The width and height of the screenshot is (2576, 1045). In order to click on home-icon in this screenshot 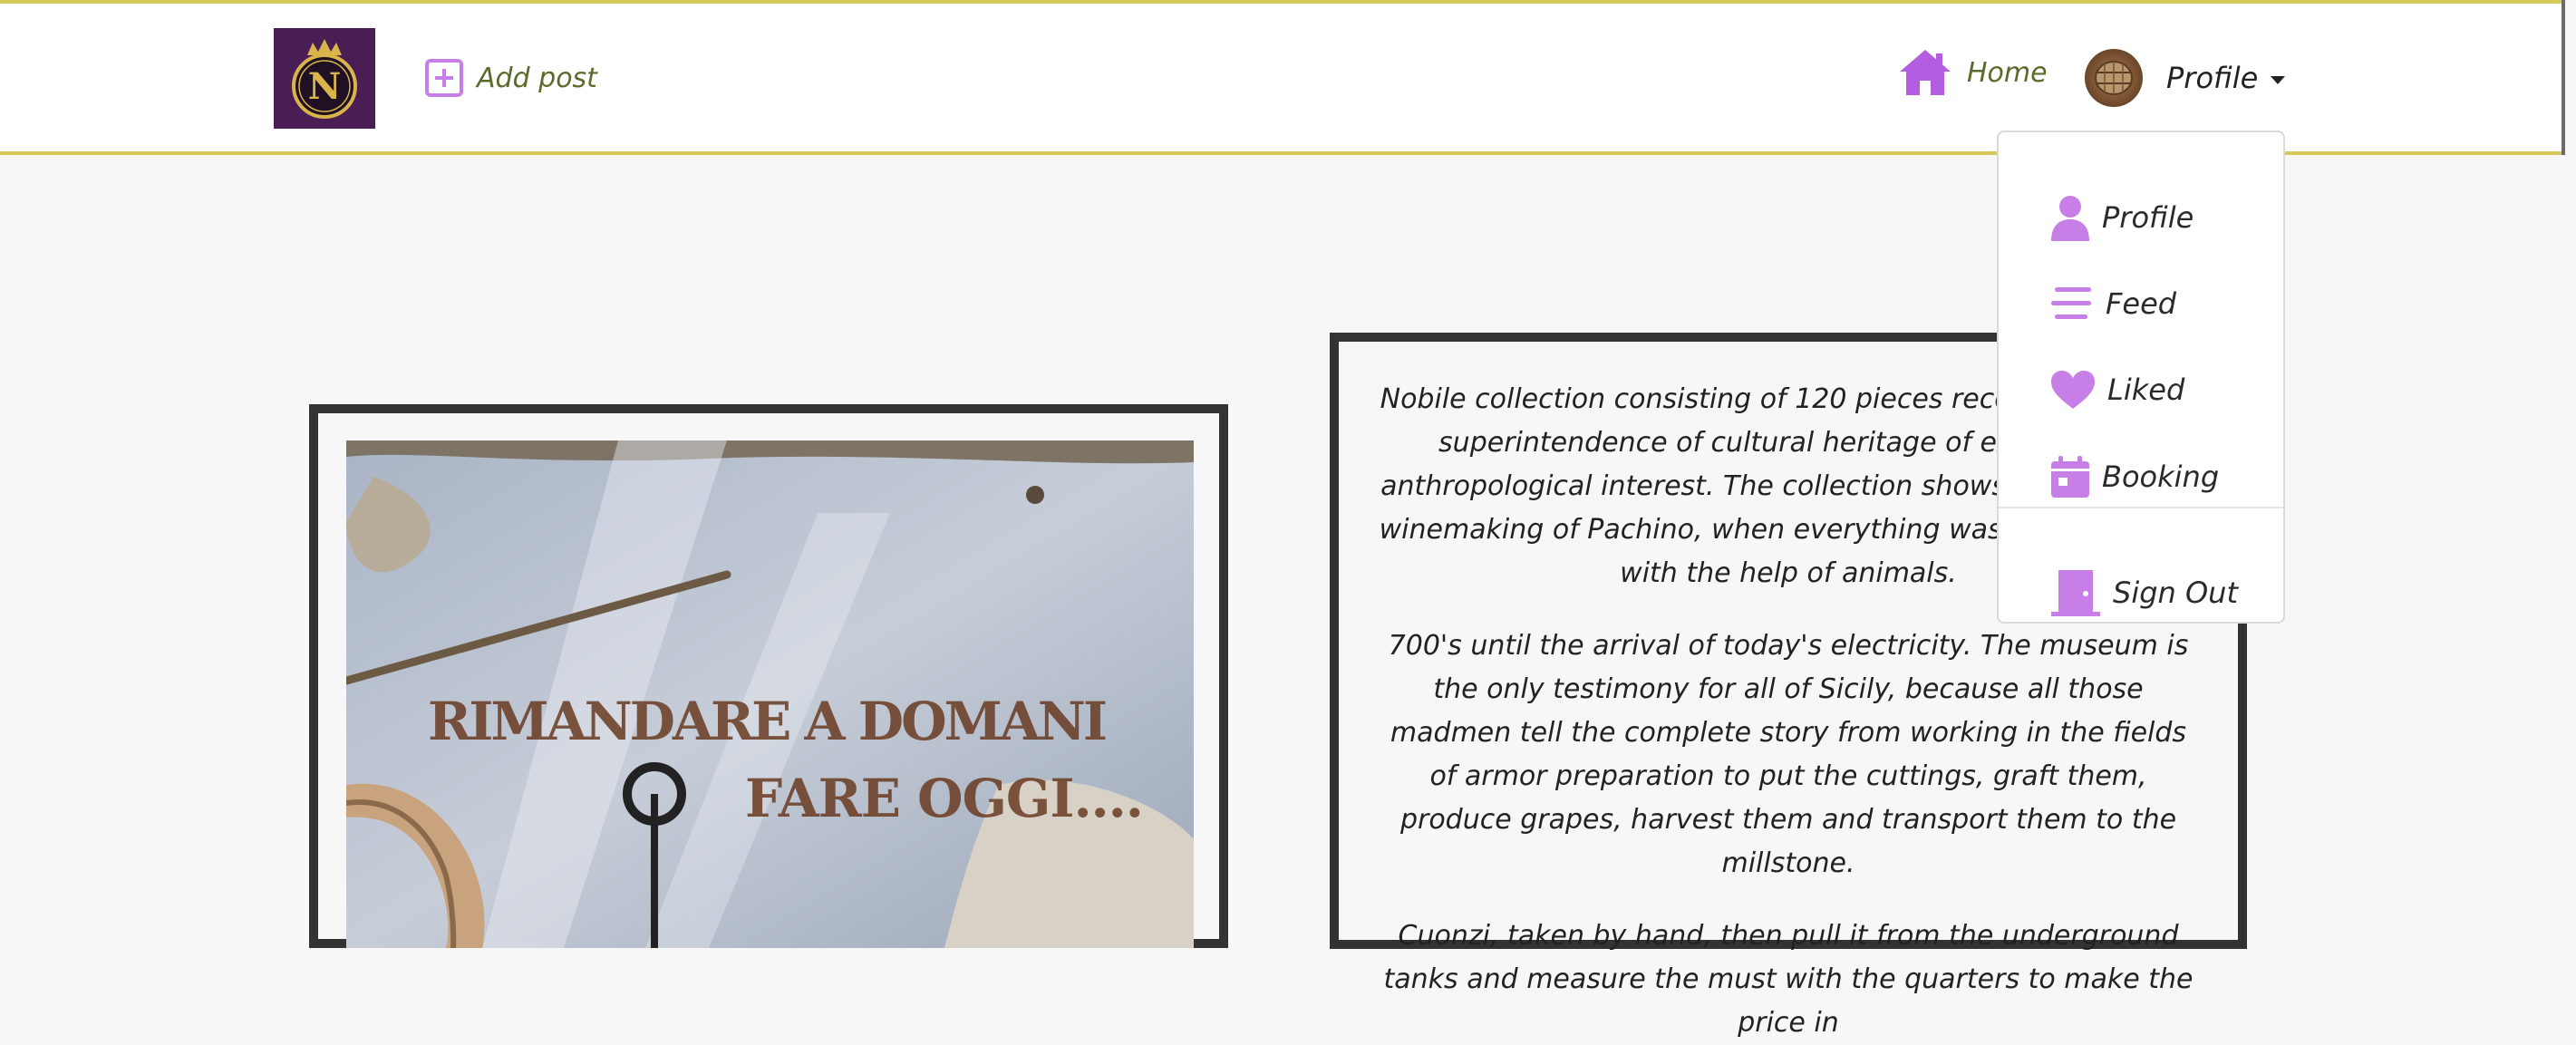, I will do `click(1925, 72)`.